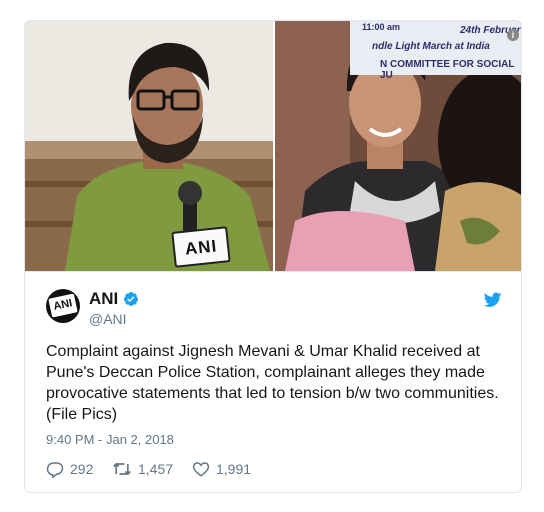  I want to click on reply-button: 292, so click(69, 469).